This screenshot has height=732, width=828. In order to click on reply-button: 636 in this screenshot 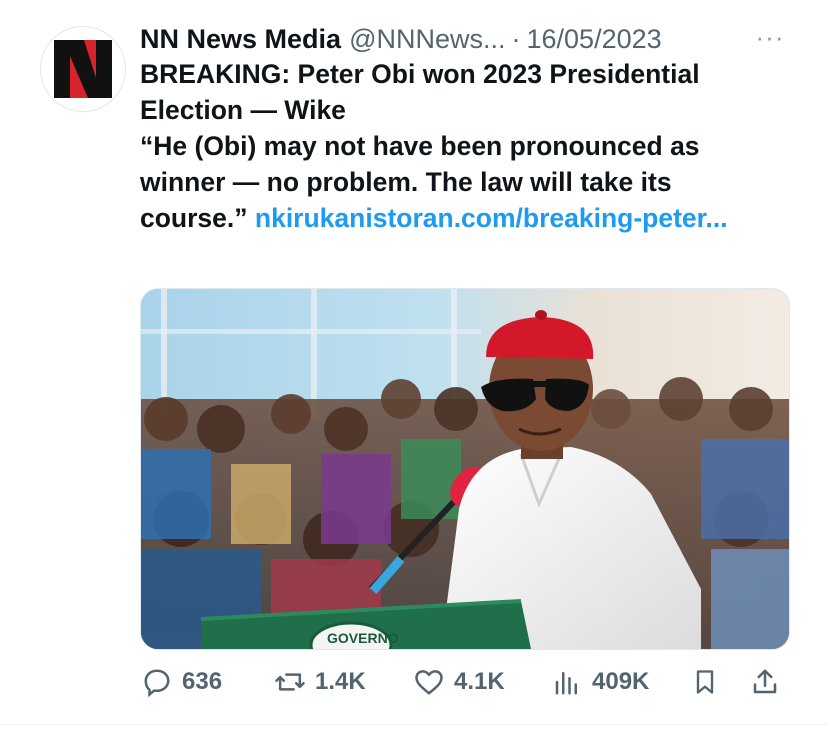, I will do `click(181, 682)`.